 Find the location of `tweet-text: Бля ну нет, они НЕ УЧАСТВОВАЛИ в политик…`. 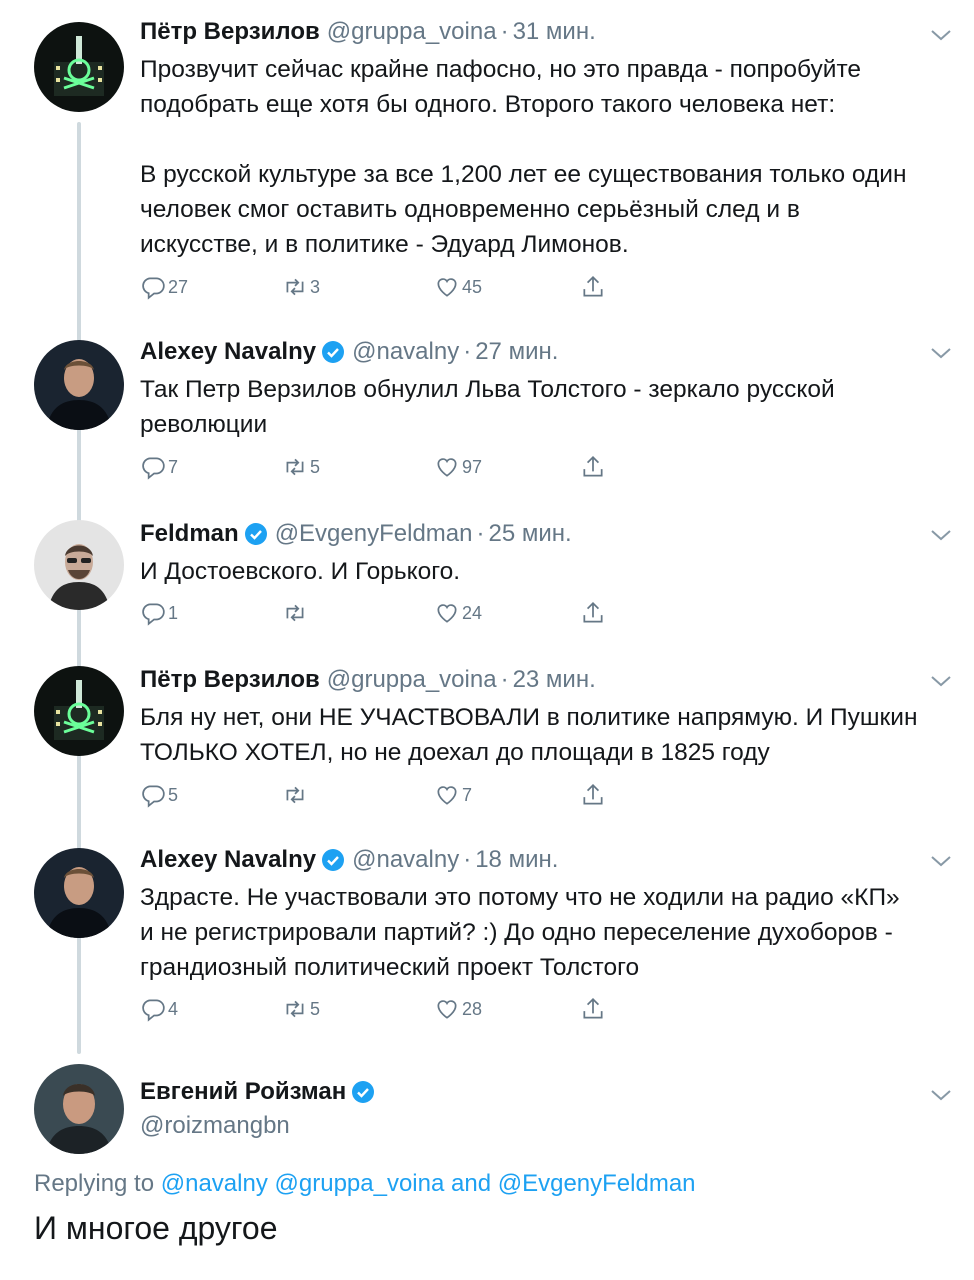

tweet-text: Бля ну нет, они НЕ УЧАСТВОВАЛИ в политик… is located at coordinates (529, 735).